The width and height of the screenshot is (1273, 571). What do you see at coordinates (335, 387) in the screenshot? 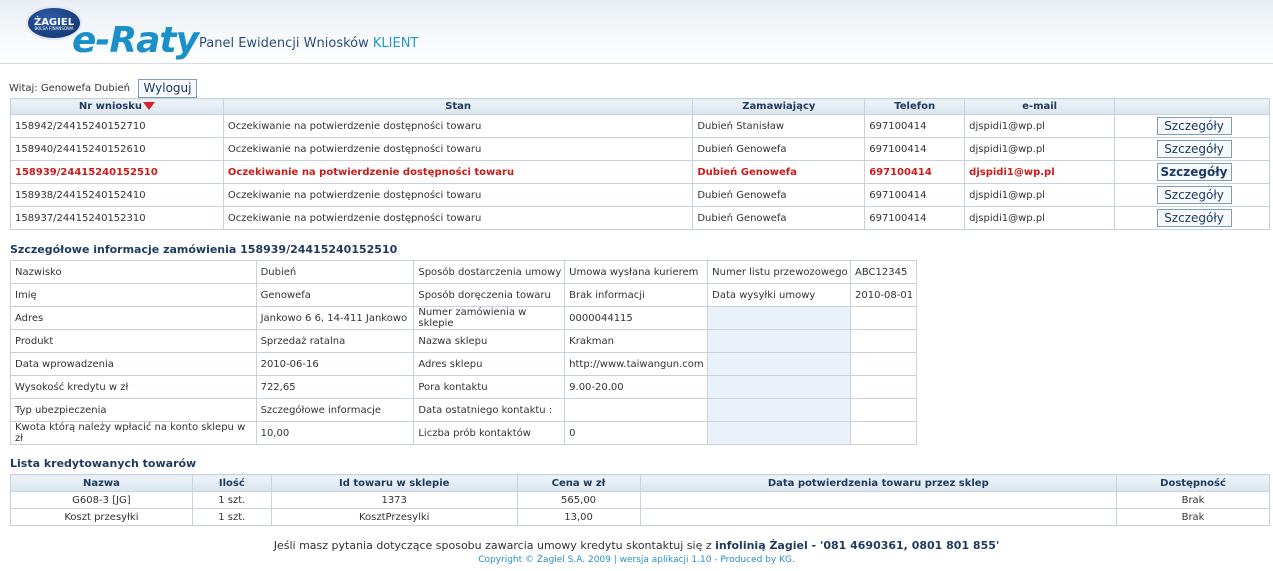
I see `detail-value: 722,65` at bounding box center [335, 387].